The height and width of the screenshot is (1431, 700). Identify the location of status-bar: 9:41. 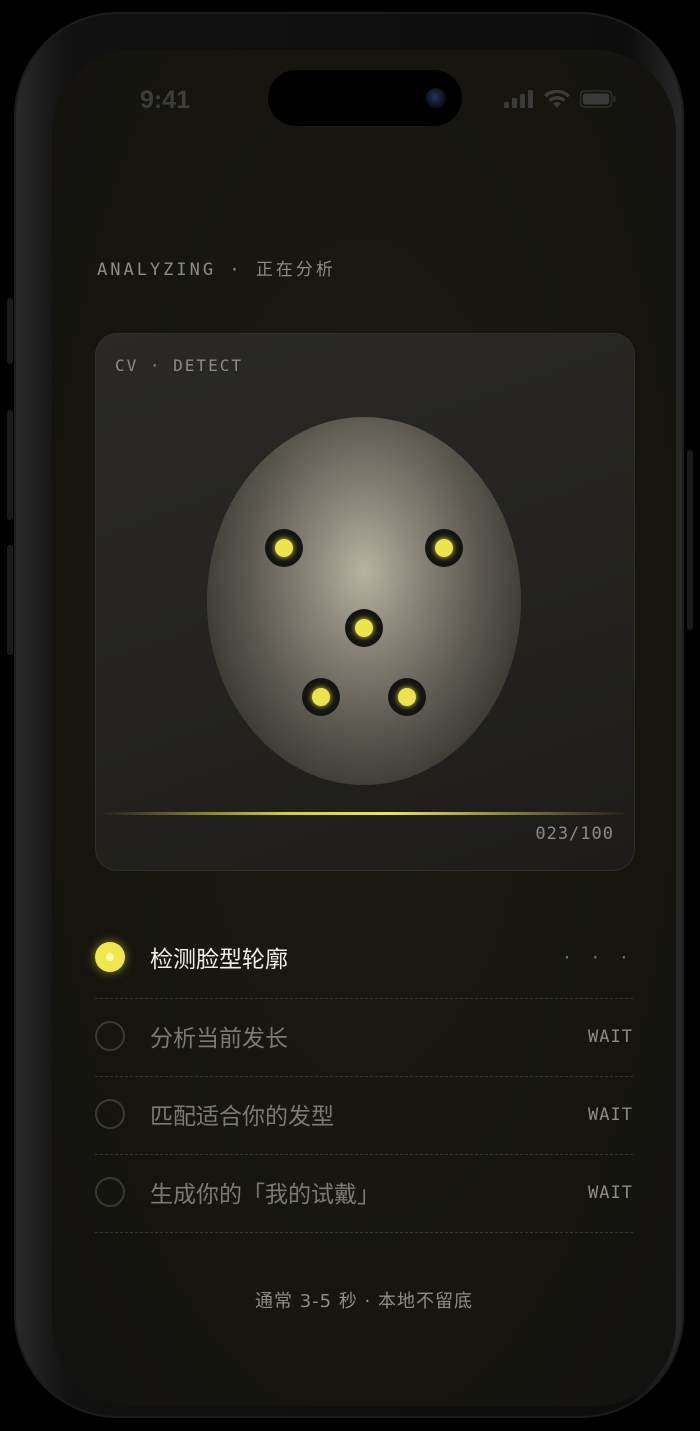
(364, 100).